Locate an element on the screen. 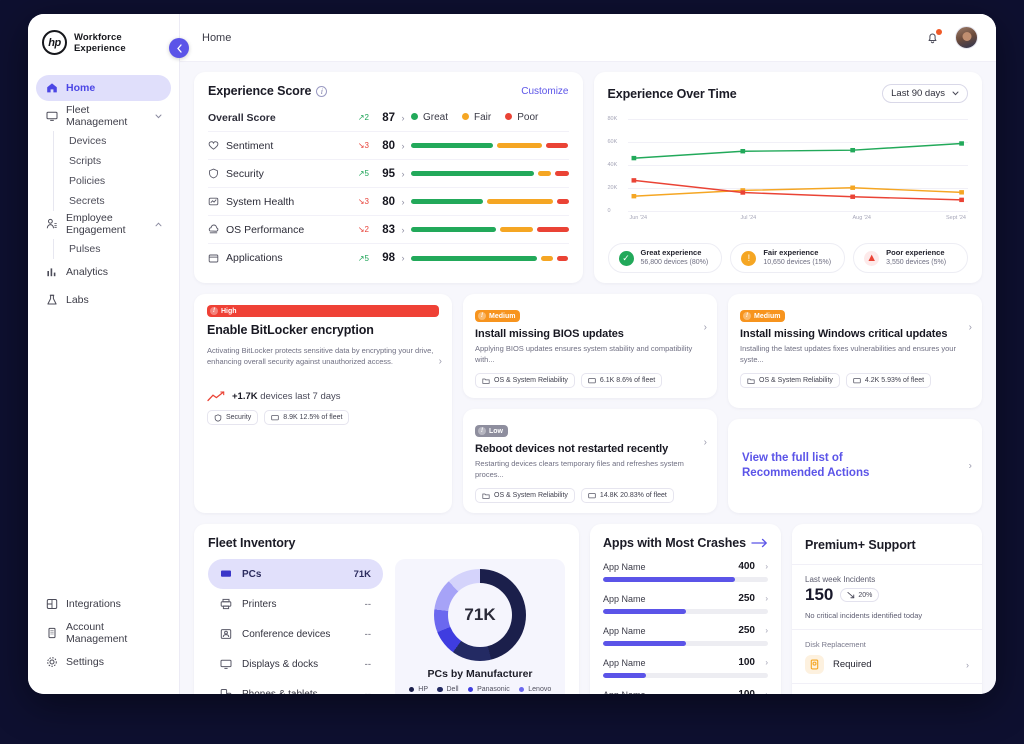  pc-icon is located at coordinates (226, 574).